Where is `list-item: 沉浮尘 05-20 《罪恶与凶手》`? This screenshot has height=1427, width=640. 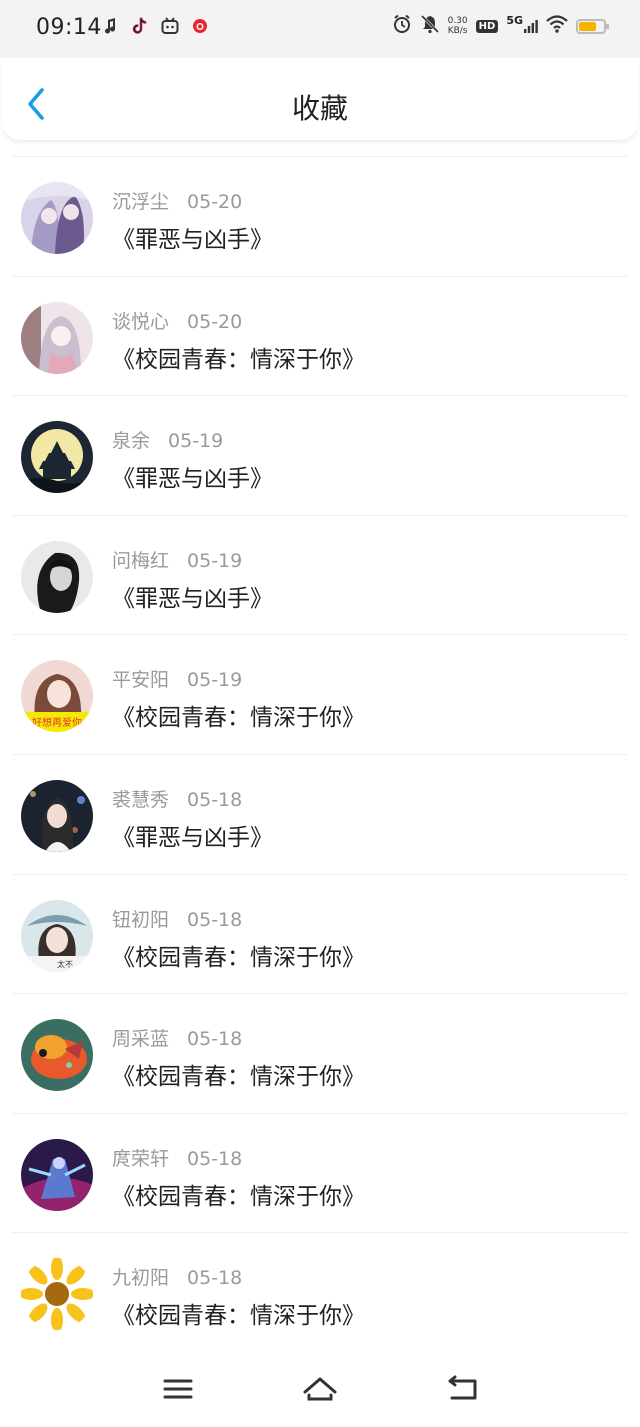 list-item: 沉浮尘 05-20 《罪恶与凶手》 is located at coordinates (320, 200).